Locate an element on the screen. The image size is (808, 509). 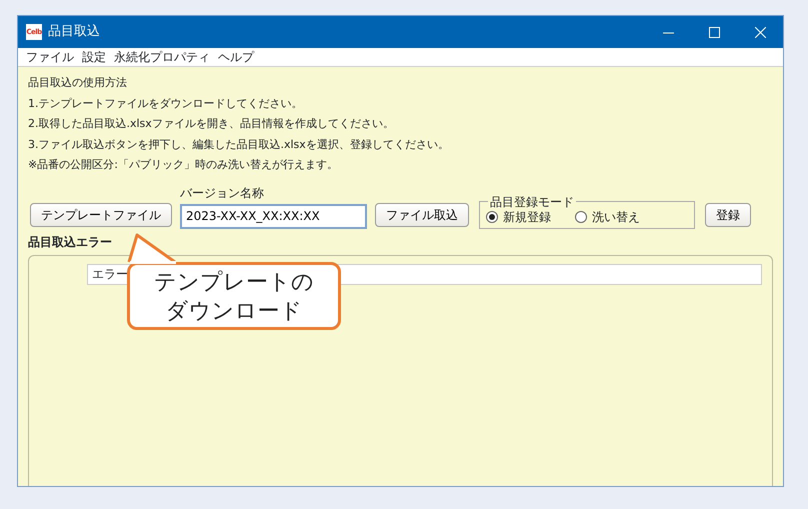
menu-item: 永続化プロパティ is located at coordinates (162, 57).